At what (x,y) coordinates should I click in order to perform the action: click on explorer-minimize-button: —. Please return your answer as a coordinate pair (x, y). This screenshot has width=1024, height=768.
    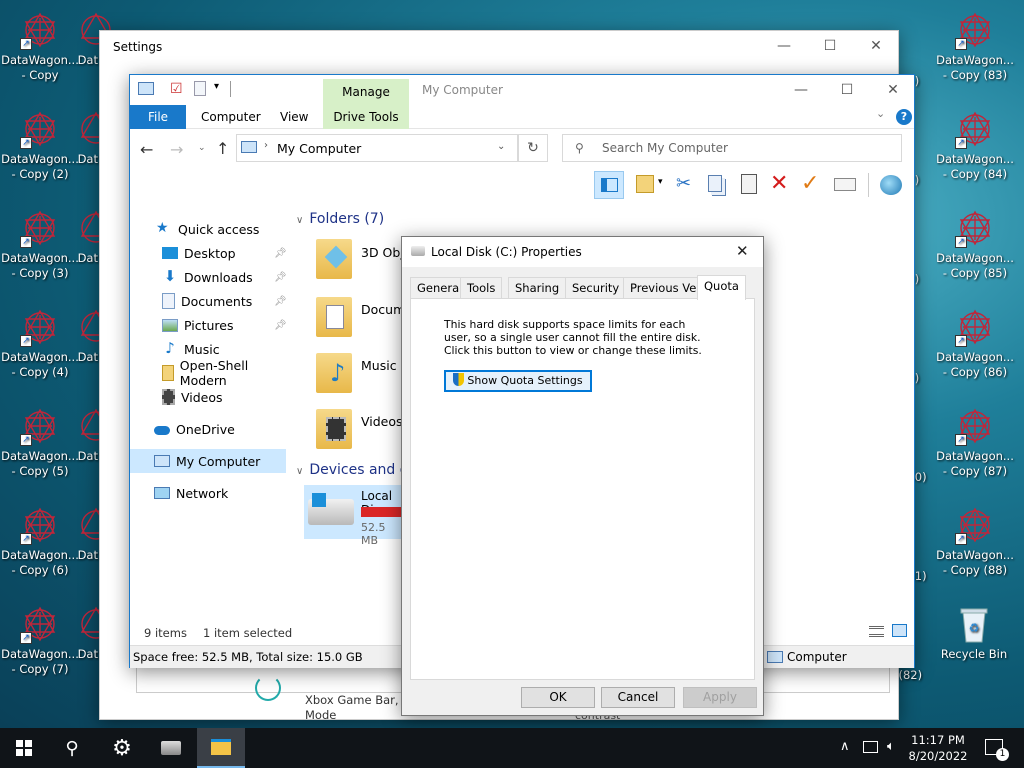
    Looking at the image, I should click on (801, 90).